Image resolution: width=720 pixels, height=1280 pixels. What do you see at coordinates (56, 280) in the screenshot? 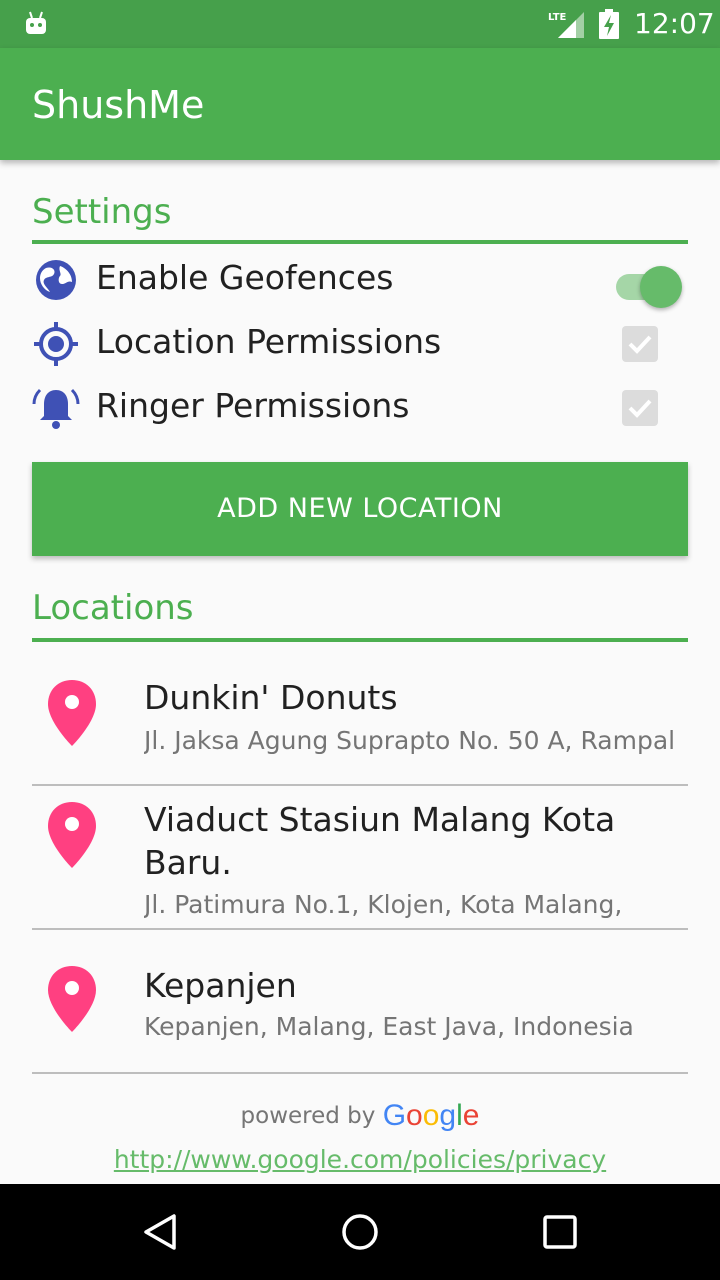
I see `globe-icon` at bounding box center [56, 280].